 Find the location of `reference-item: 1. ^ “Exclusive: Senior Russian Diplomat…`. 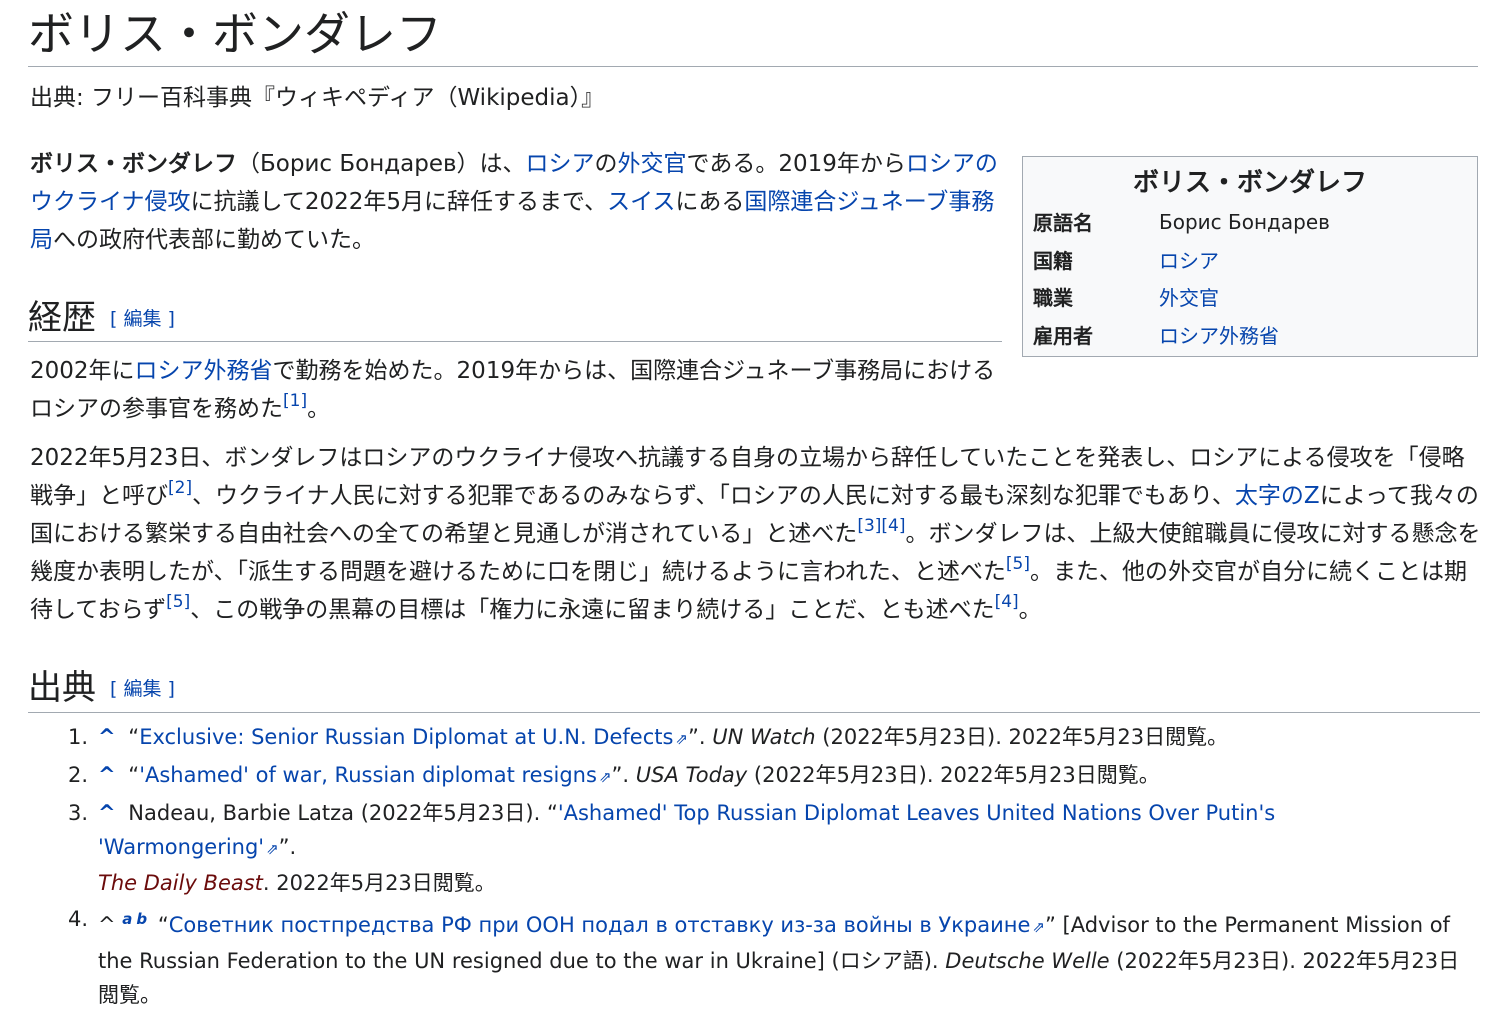

reference-item: 1. ^ “Exclusive: Senior Russian Diplomat… is located at coordinates (755, 738).